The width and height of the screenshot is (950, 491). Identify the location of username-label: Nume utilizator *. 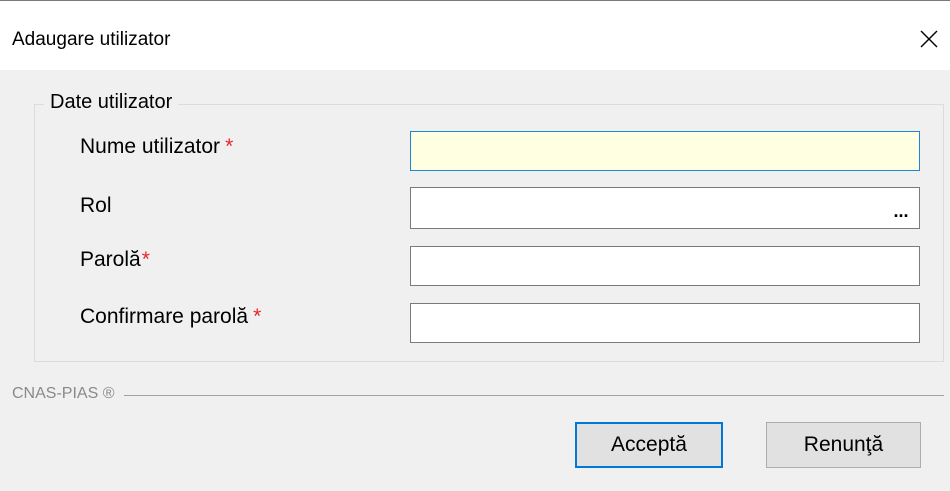
(157, 146).